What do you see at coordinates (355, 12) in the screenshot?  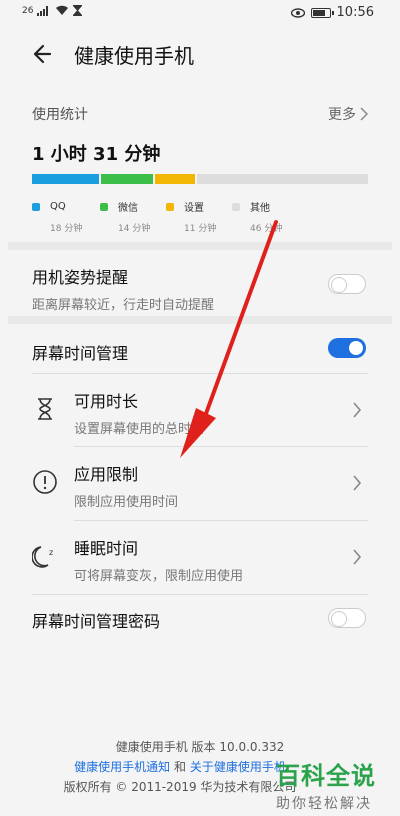 I see `status-time: 10:56` at bounding box center [355, 12].